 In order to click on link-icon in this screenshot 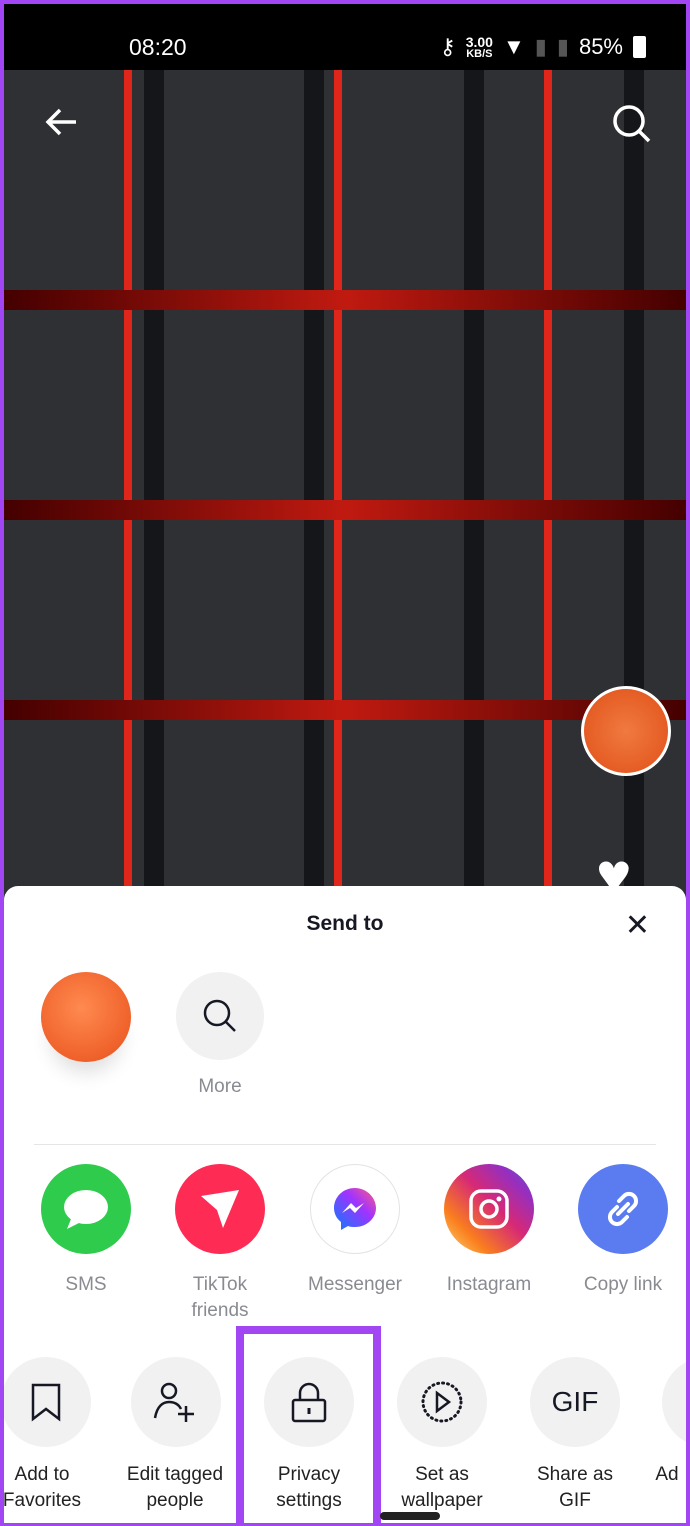, I will do `click(623, 1209)`.